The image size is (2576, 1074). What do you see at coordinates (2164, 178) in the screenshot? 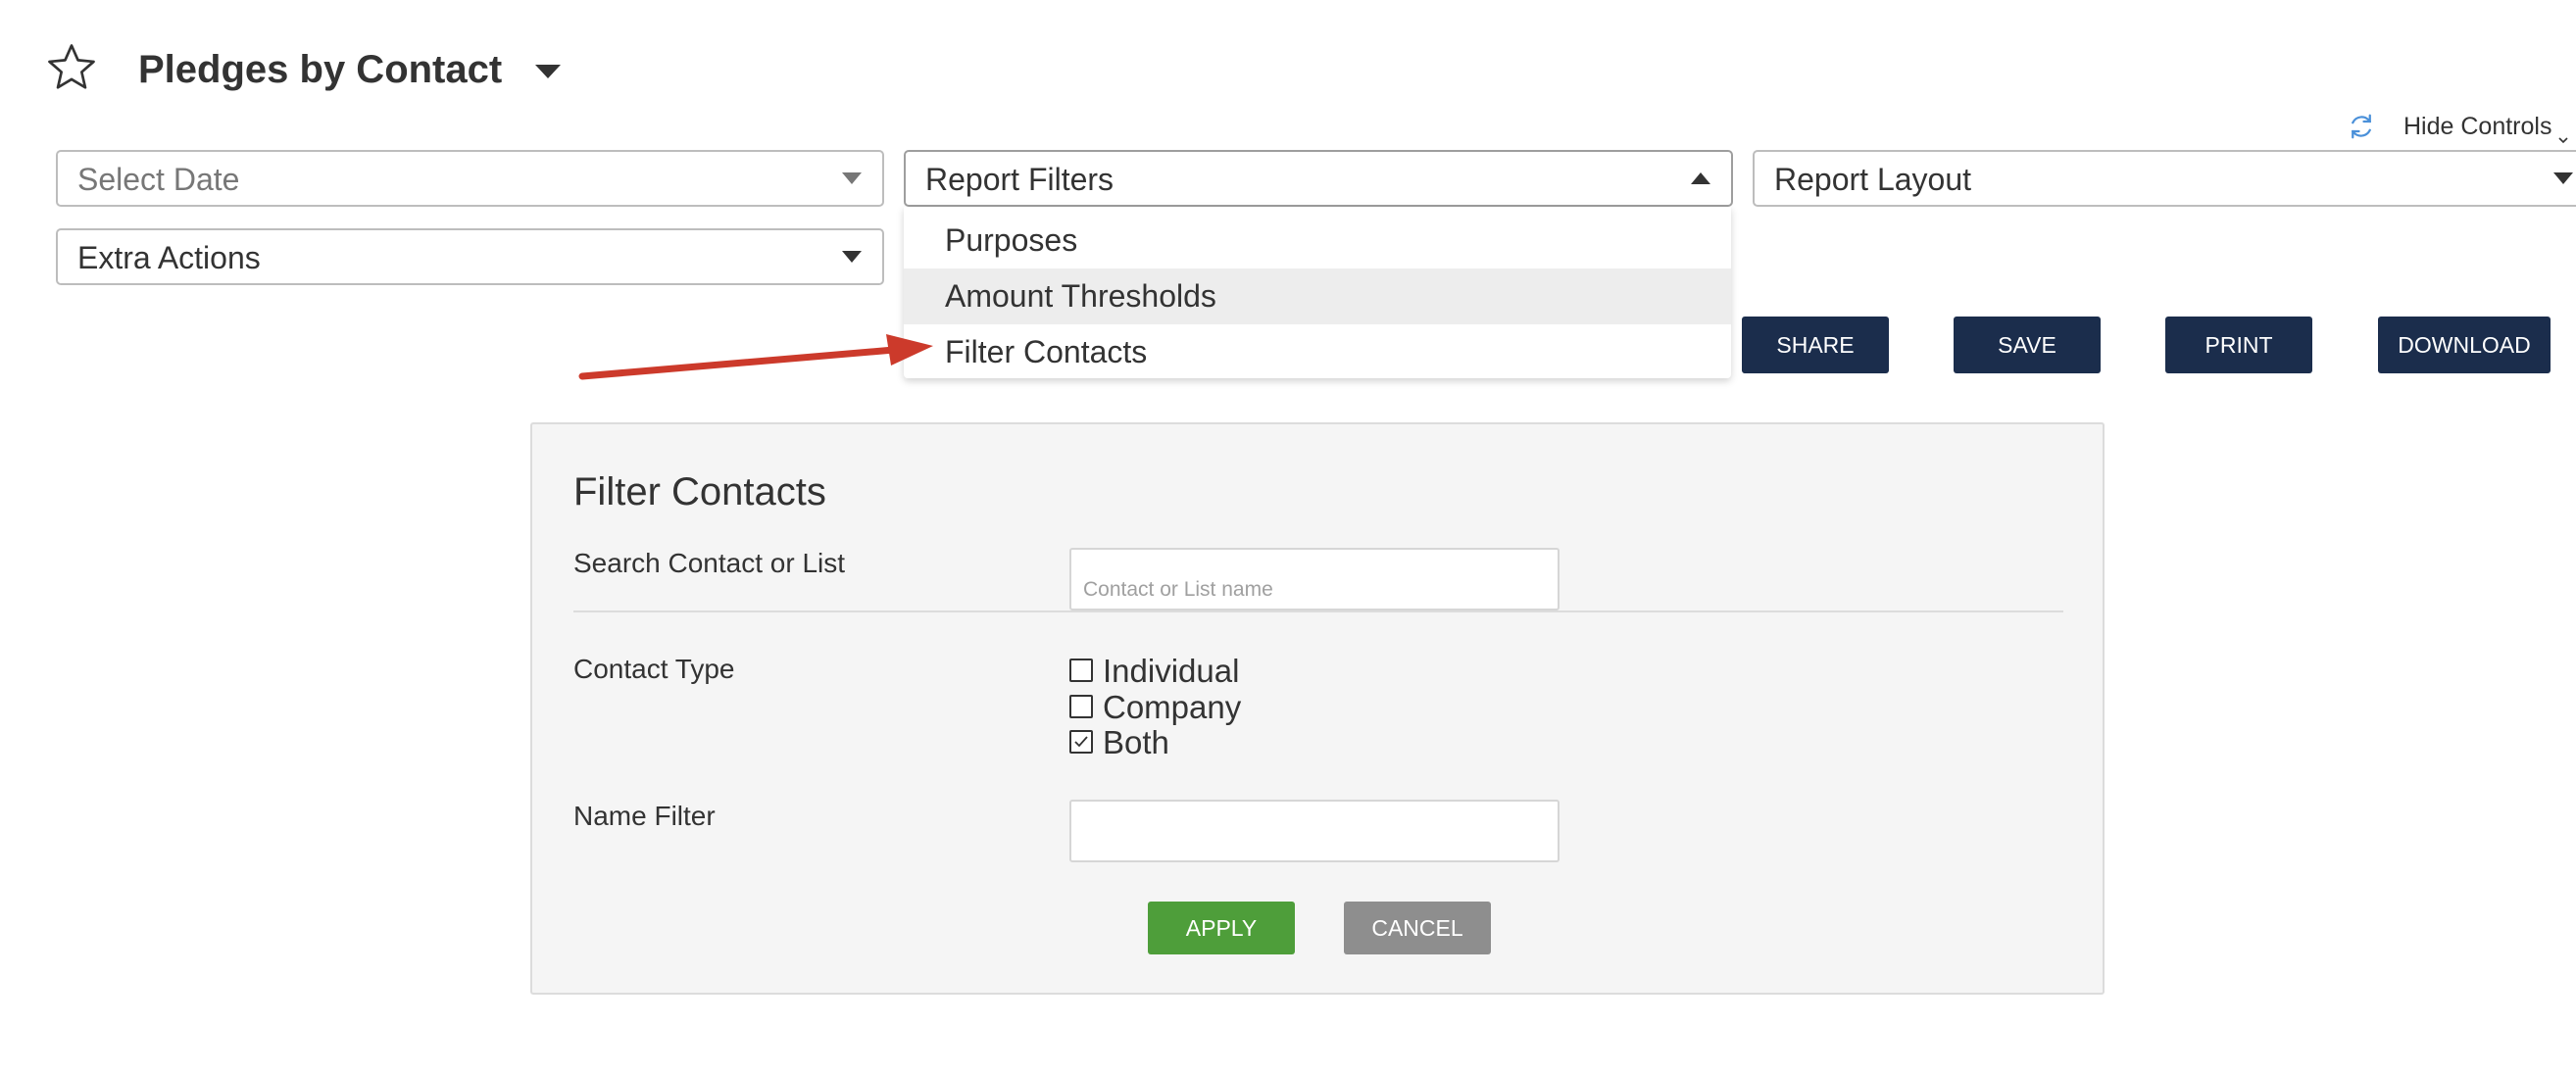
I see `report-layout-dropdown: Report Layout` at bounding box center [2164, 178].